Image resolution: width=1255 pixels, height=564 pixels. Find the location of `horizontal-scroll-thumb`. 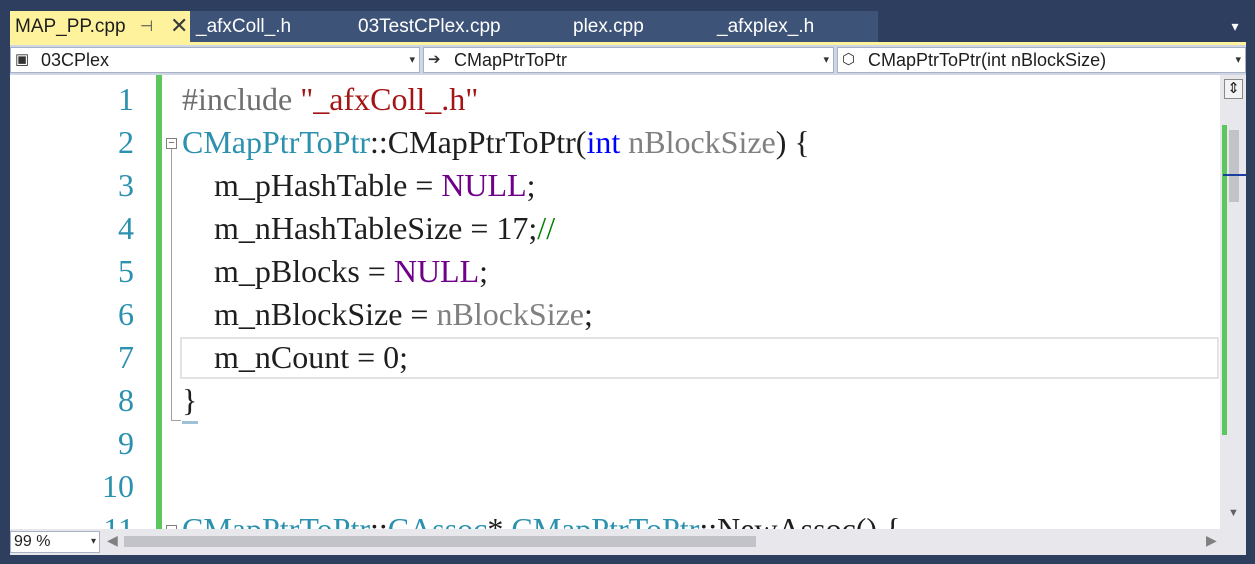

horizontal-scroll-thumb is located at coordinates (440, 541).